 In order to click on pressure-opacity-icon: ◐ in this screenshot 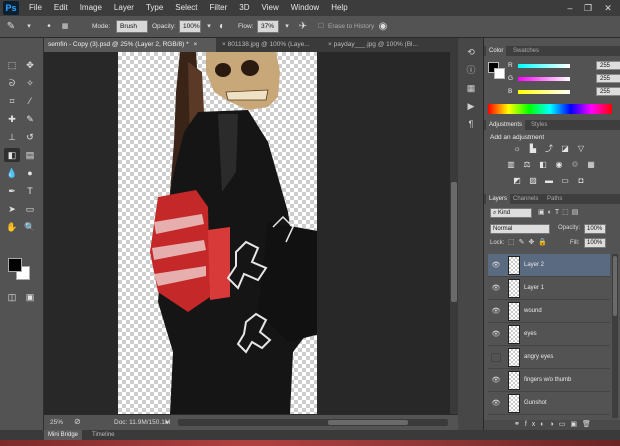, I will do `click(222, 27)`.